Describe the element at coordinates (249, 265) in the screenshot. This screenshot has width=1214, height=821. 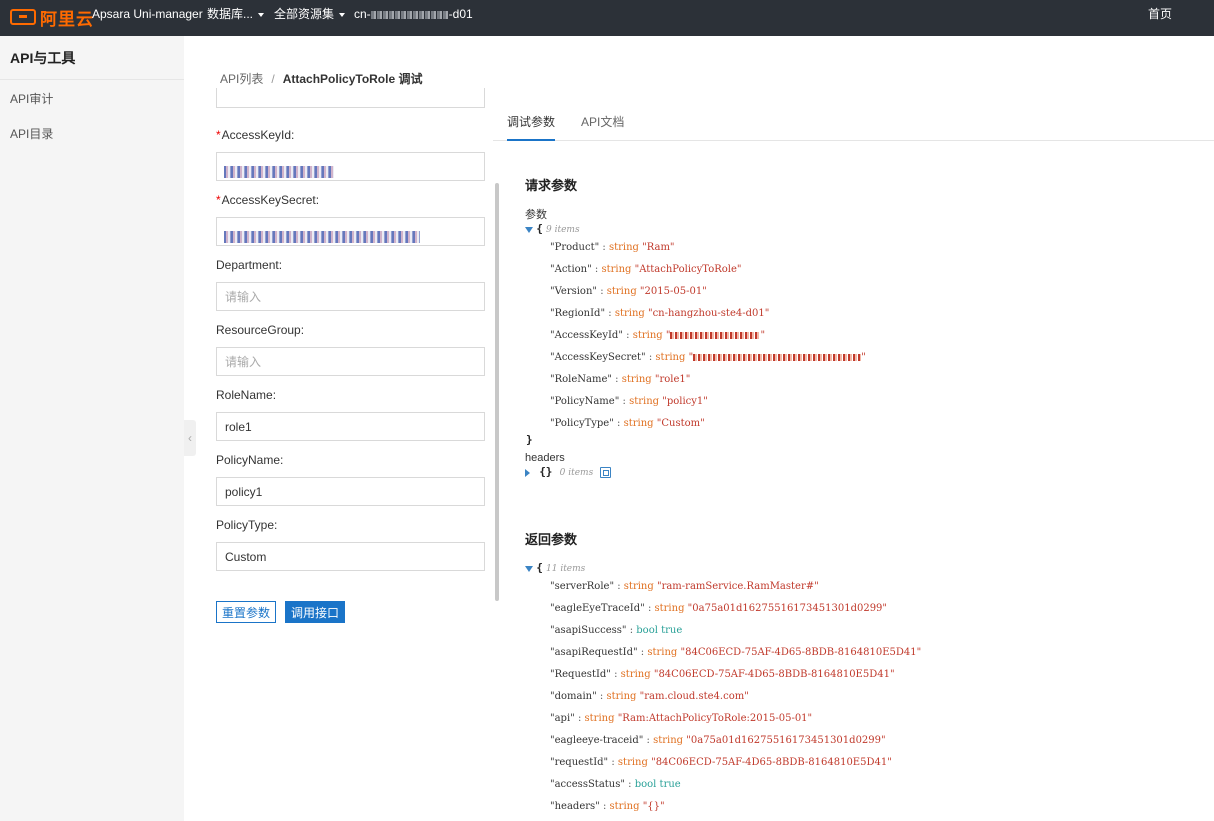
I see `department-label: Department:` at that location.